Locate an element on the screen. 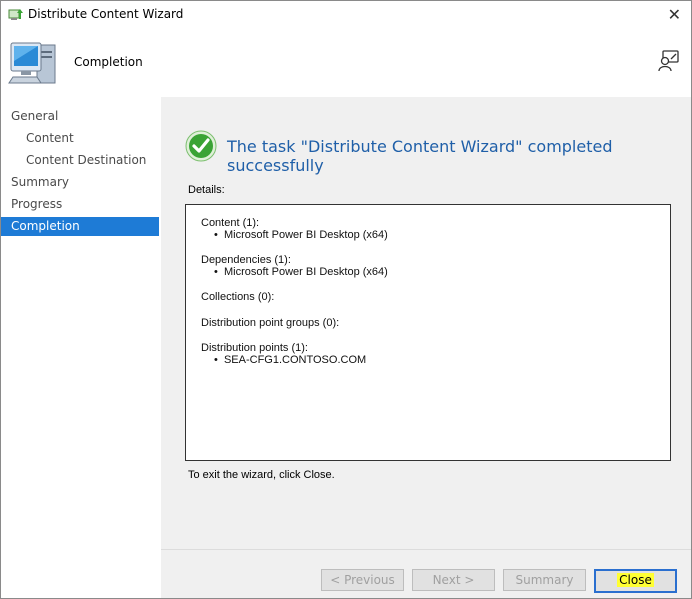 The width and height of the screenshot is (692, 599). step-content-destination: Content Destination is located at coordinates (86, 160).